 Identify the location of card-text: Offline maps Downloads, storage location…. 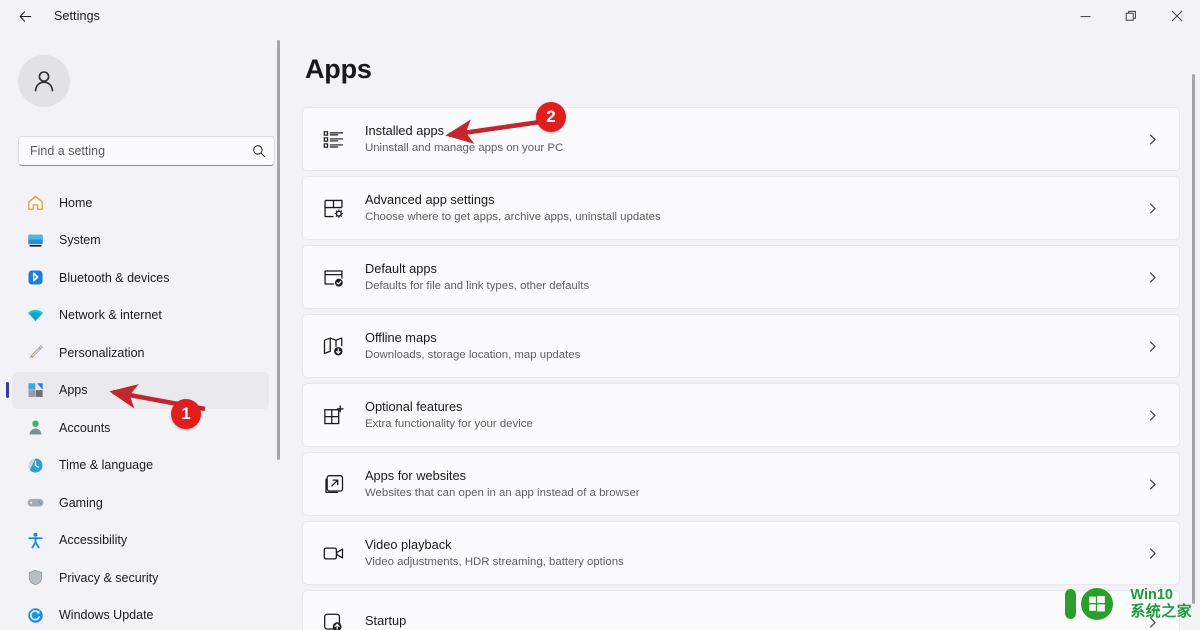
(753, 346).